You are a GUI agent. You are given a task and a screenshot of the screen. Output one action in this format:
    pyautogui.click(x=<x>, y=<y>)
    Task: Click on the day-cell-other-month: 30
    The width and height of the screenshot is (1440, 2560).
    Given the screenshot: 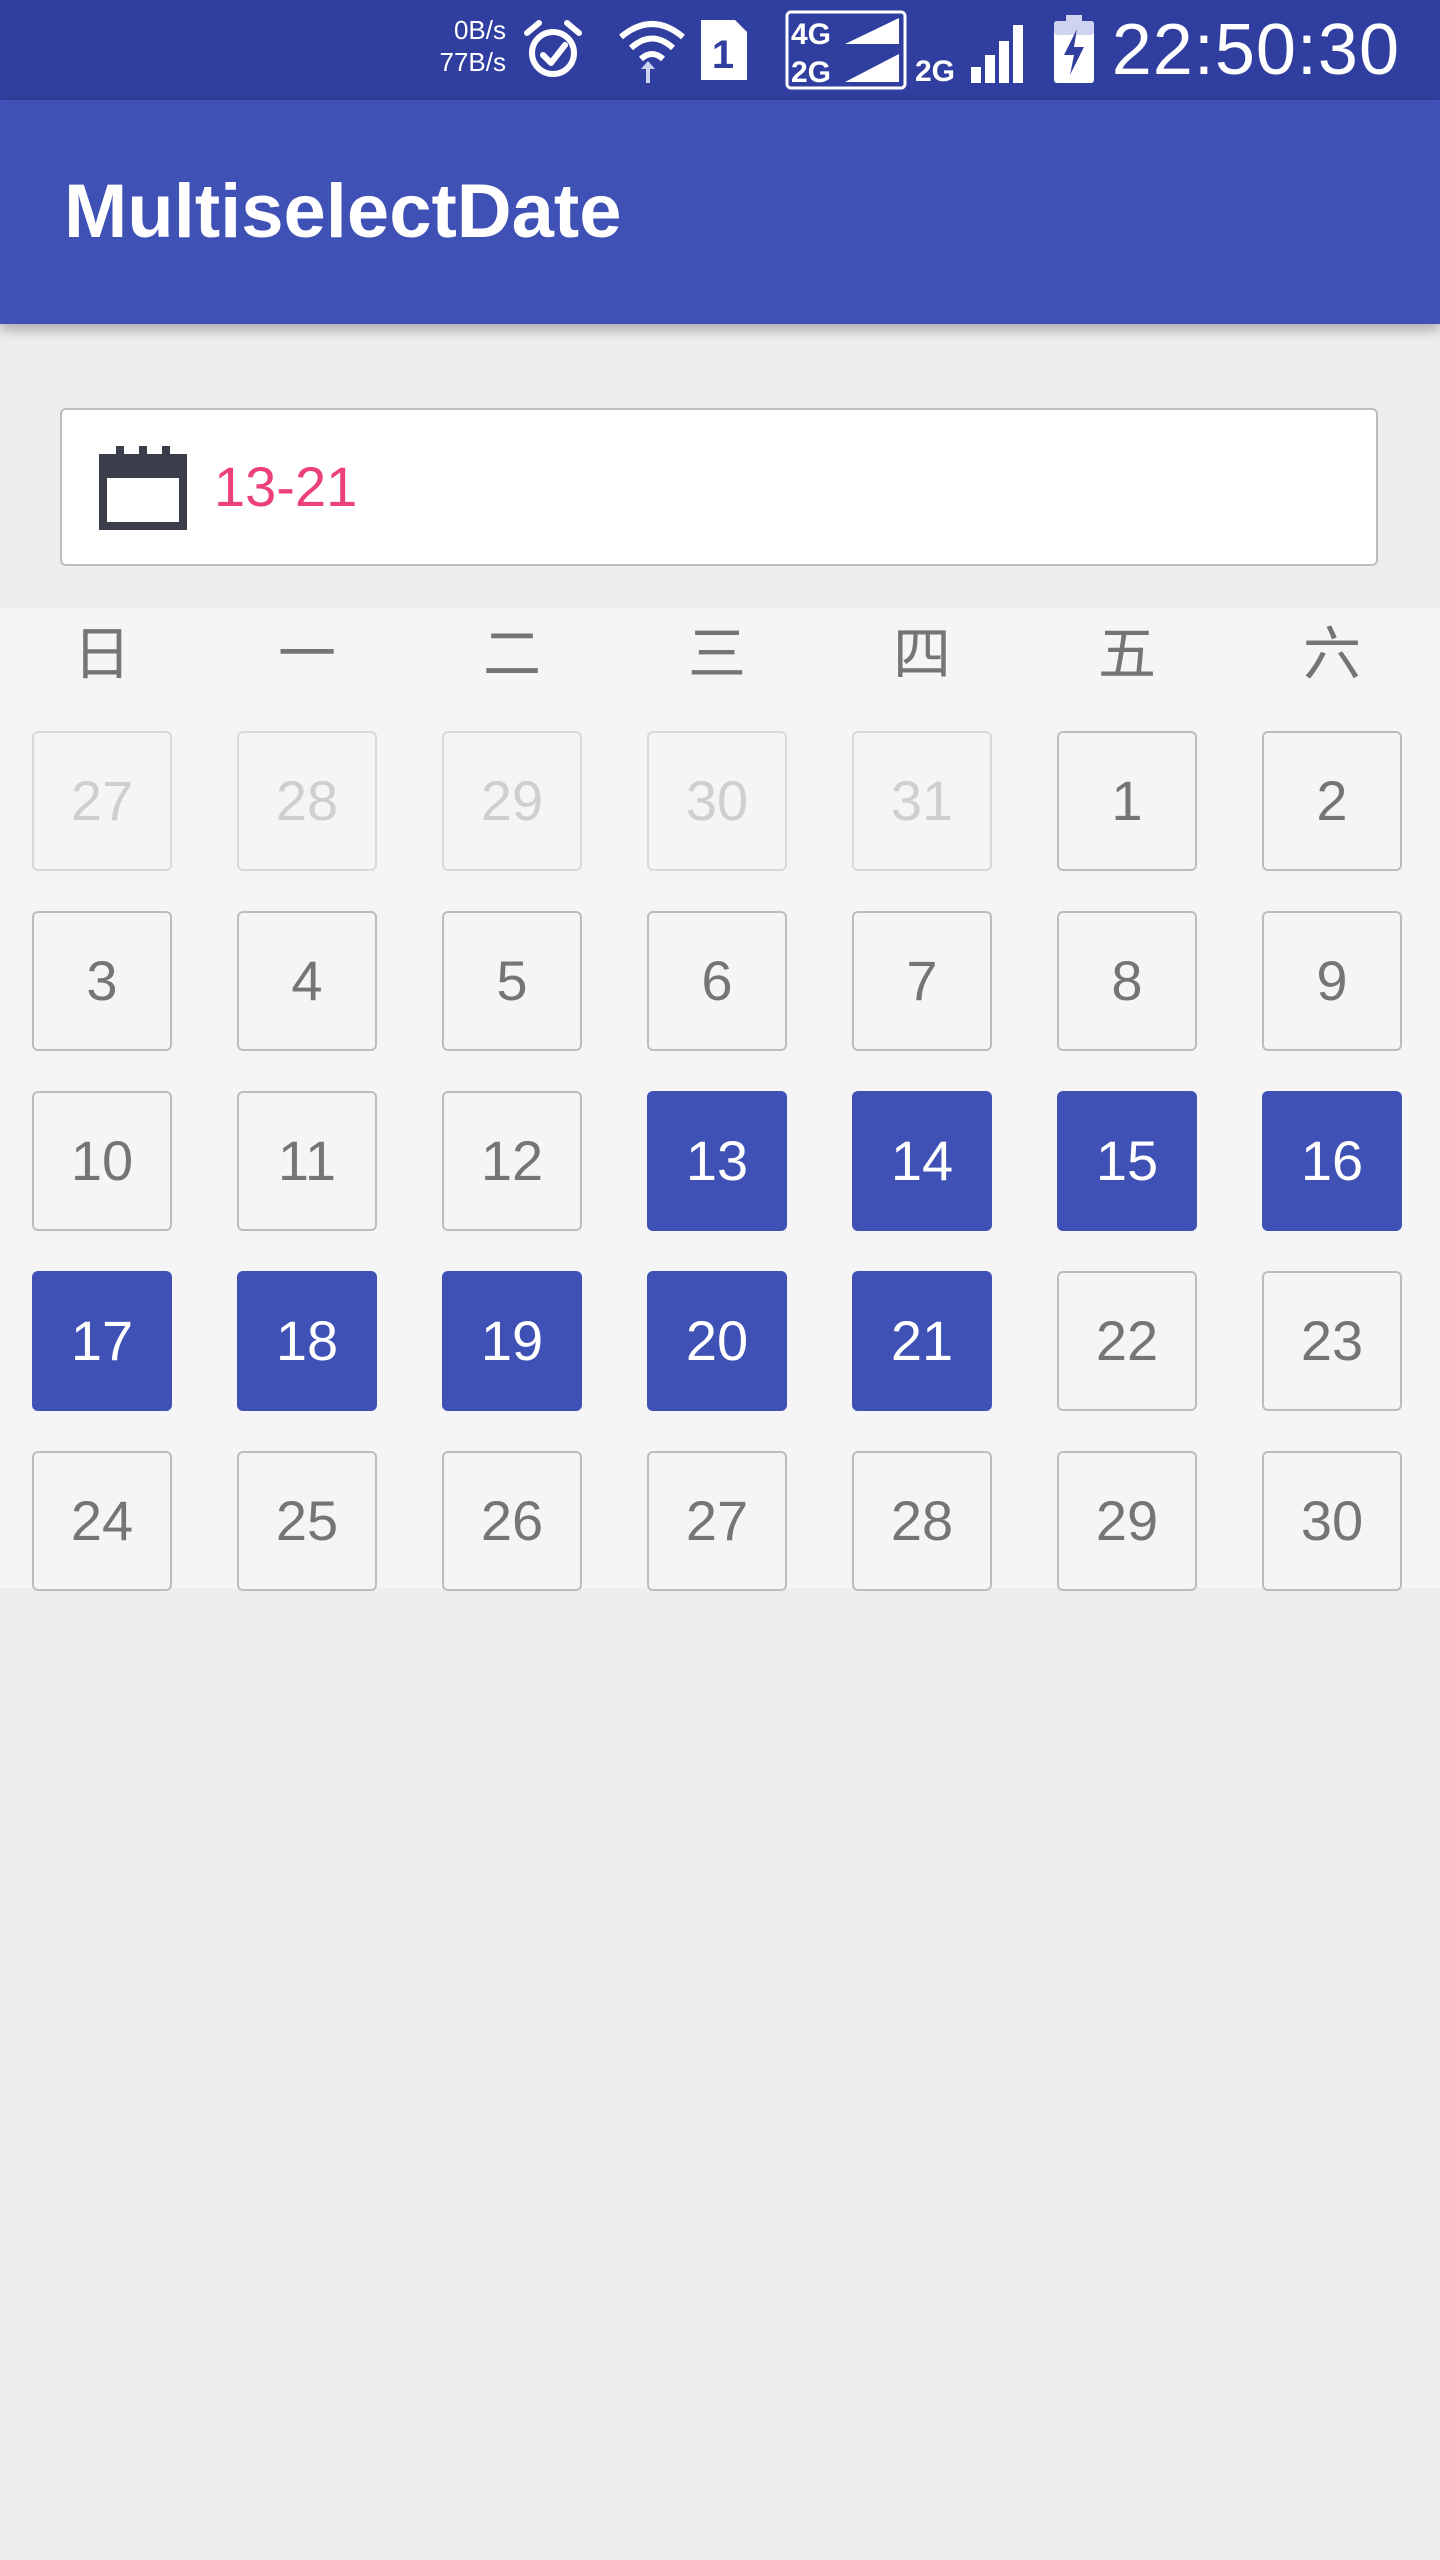 What is the action you would take?
    pyautogui.click(x=717, y=801)
    